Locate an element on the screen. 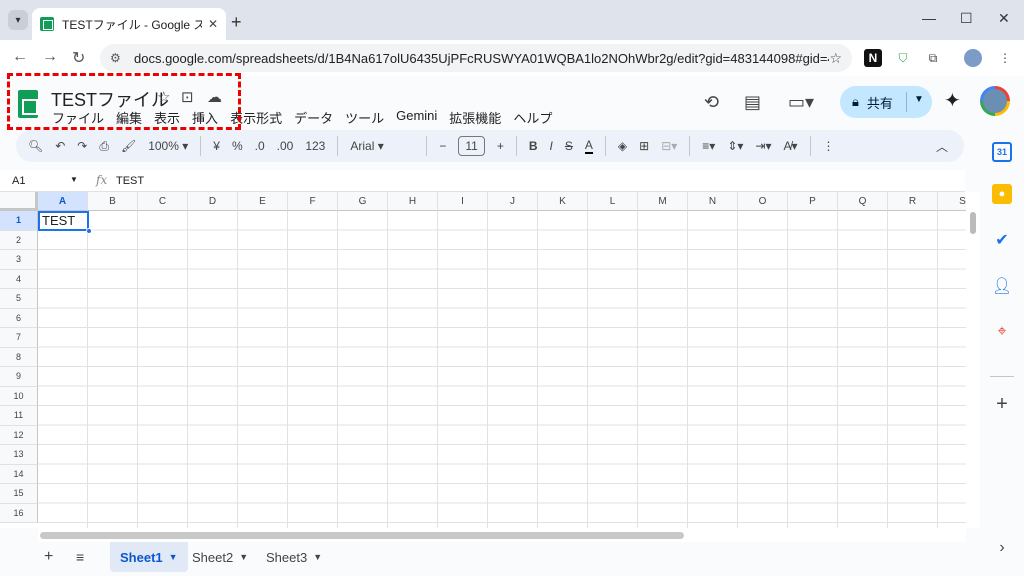 The height and width of the screenshot is (576, 1024). menu-extensions: 拡張機能 is located at coordinates (475, 117).